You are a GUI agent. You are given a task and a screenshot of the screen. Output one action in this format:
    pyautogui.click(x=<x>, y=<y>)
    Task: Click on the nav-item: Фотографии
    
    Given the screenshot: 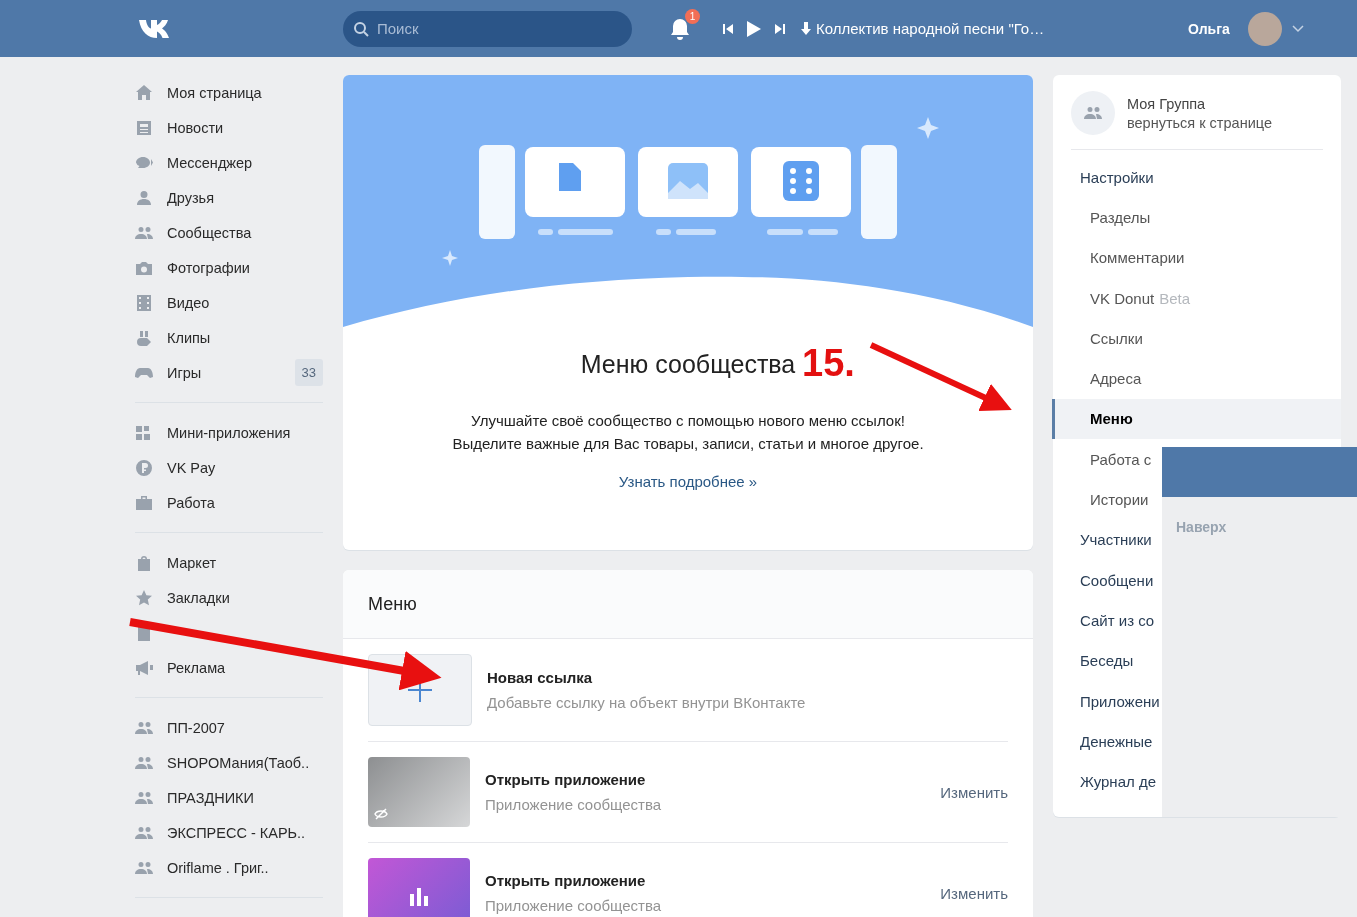 What is the action you would take?
    pyautogui.click(x=229, y=267)
    